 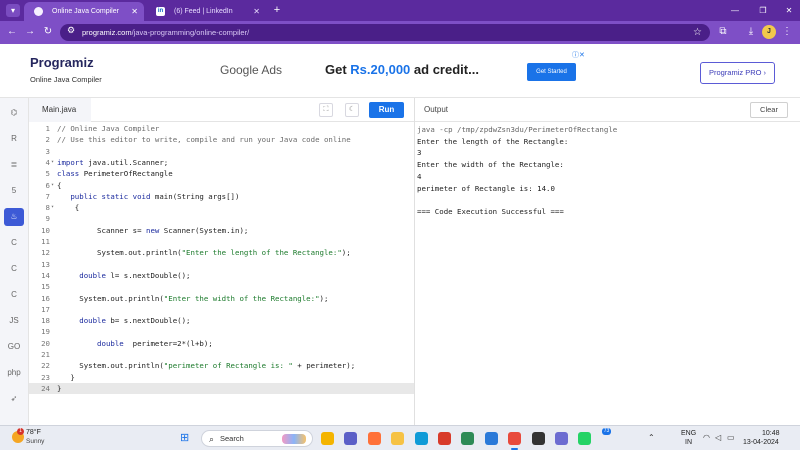 What do you see at coordinates (718, 437) in the screenshot?
I see `volume-icon: ◁` at bounding box center [718, 437].